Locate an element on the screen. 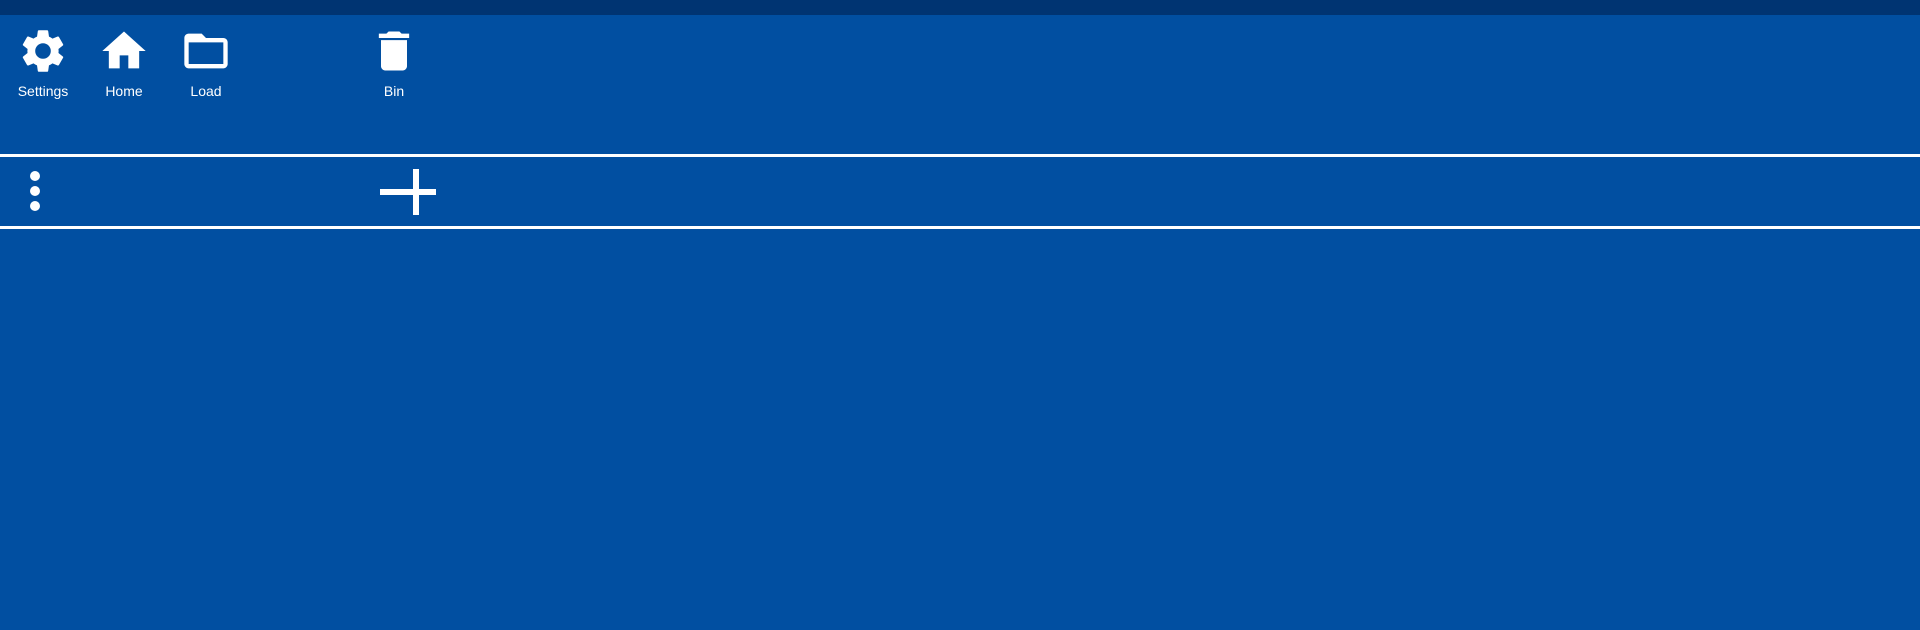 The width and height of the screenshot is (1920, 630). bin-button: Bin is located at coordinates (394, 62).